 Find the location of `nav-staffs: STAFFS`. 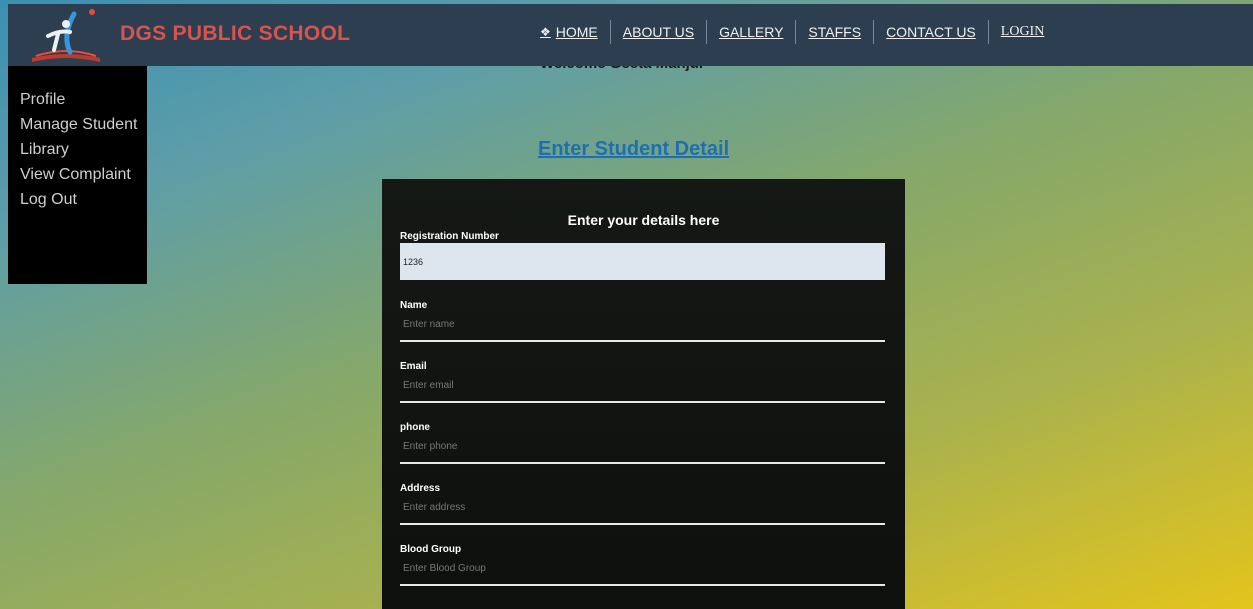

nav-staffs: STAFFS is located at coordinates (835, 32).